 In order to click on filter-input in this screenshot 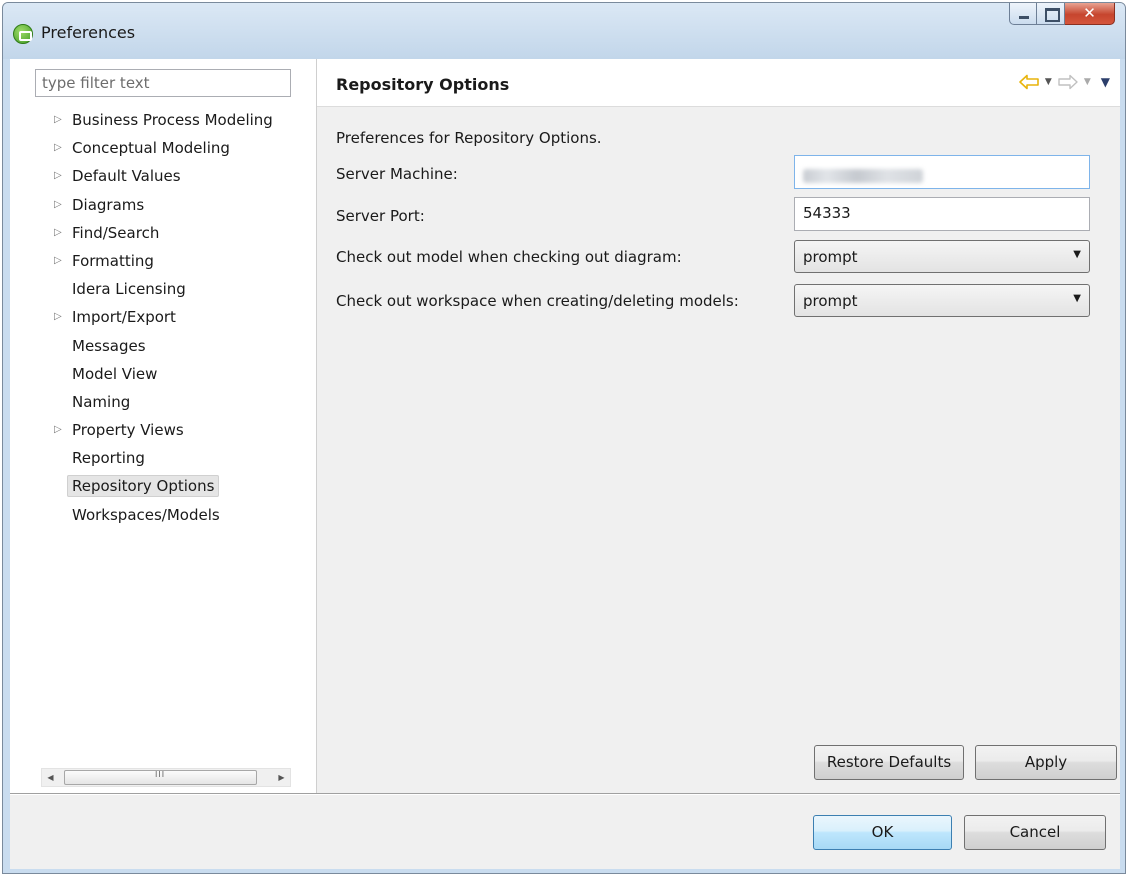, I will do `click(163, 83)`.